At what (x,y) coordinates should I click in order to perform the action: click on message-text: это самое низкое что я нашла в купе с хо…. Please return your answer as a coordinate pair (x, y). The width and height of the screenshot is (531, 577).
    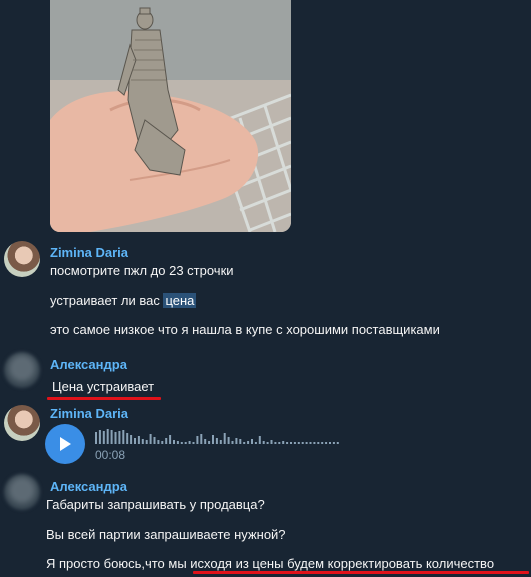
    Looking at the image, I should click on (245, 329).